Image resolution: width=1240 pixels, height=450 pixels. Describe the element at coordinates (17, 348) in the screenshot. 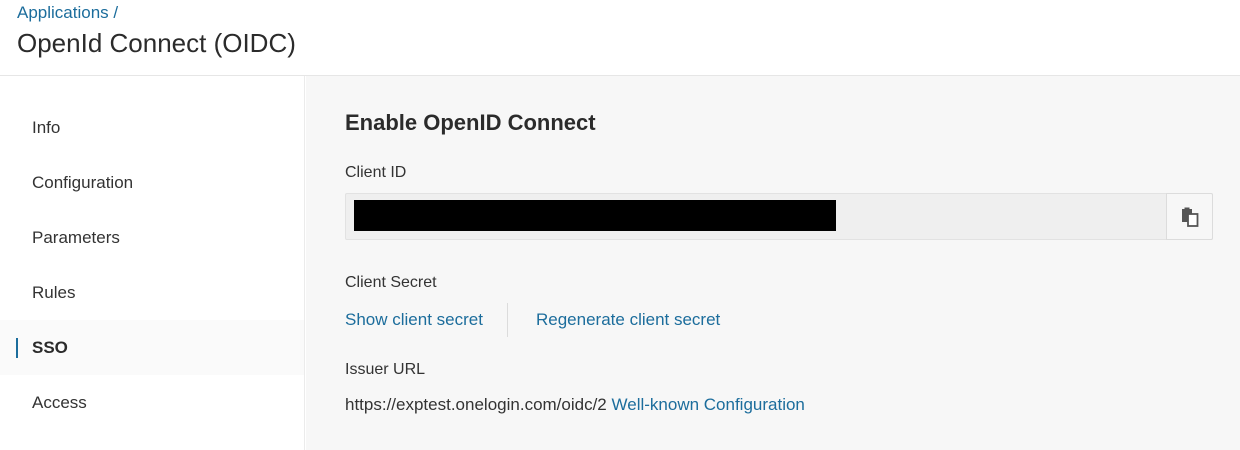

I see `active-indicator` at that location.